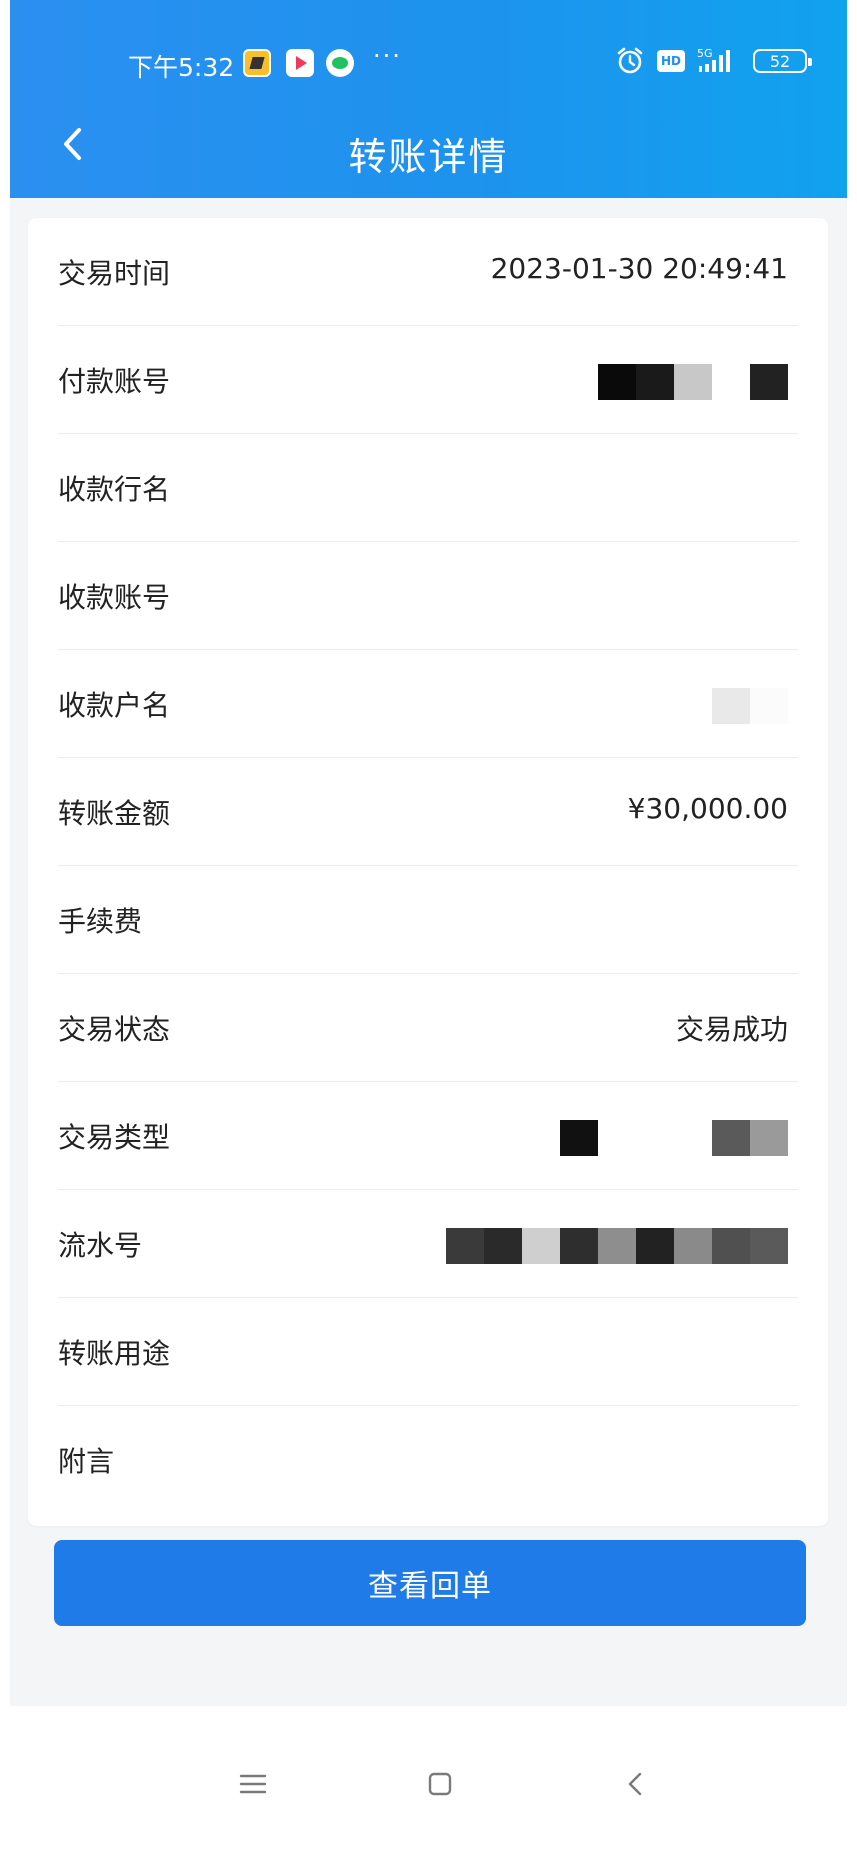 This screenshot has height=1856, width=857. Describe the element at coordinates (86, 1461) in the screenshot. I see `row-label: 附言` at that location.